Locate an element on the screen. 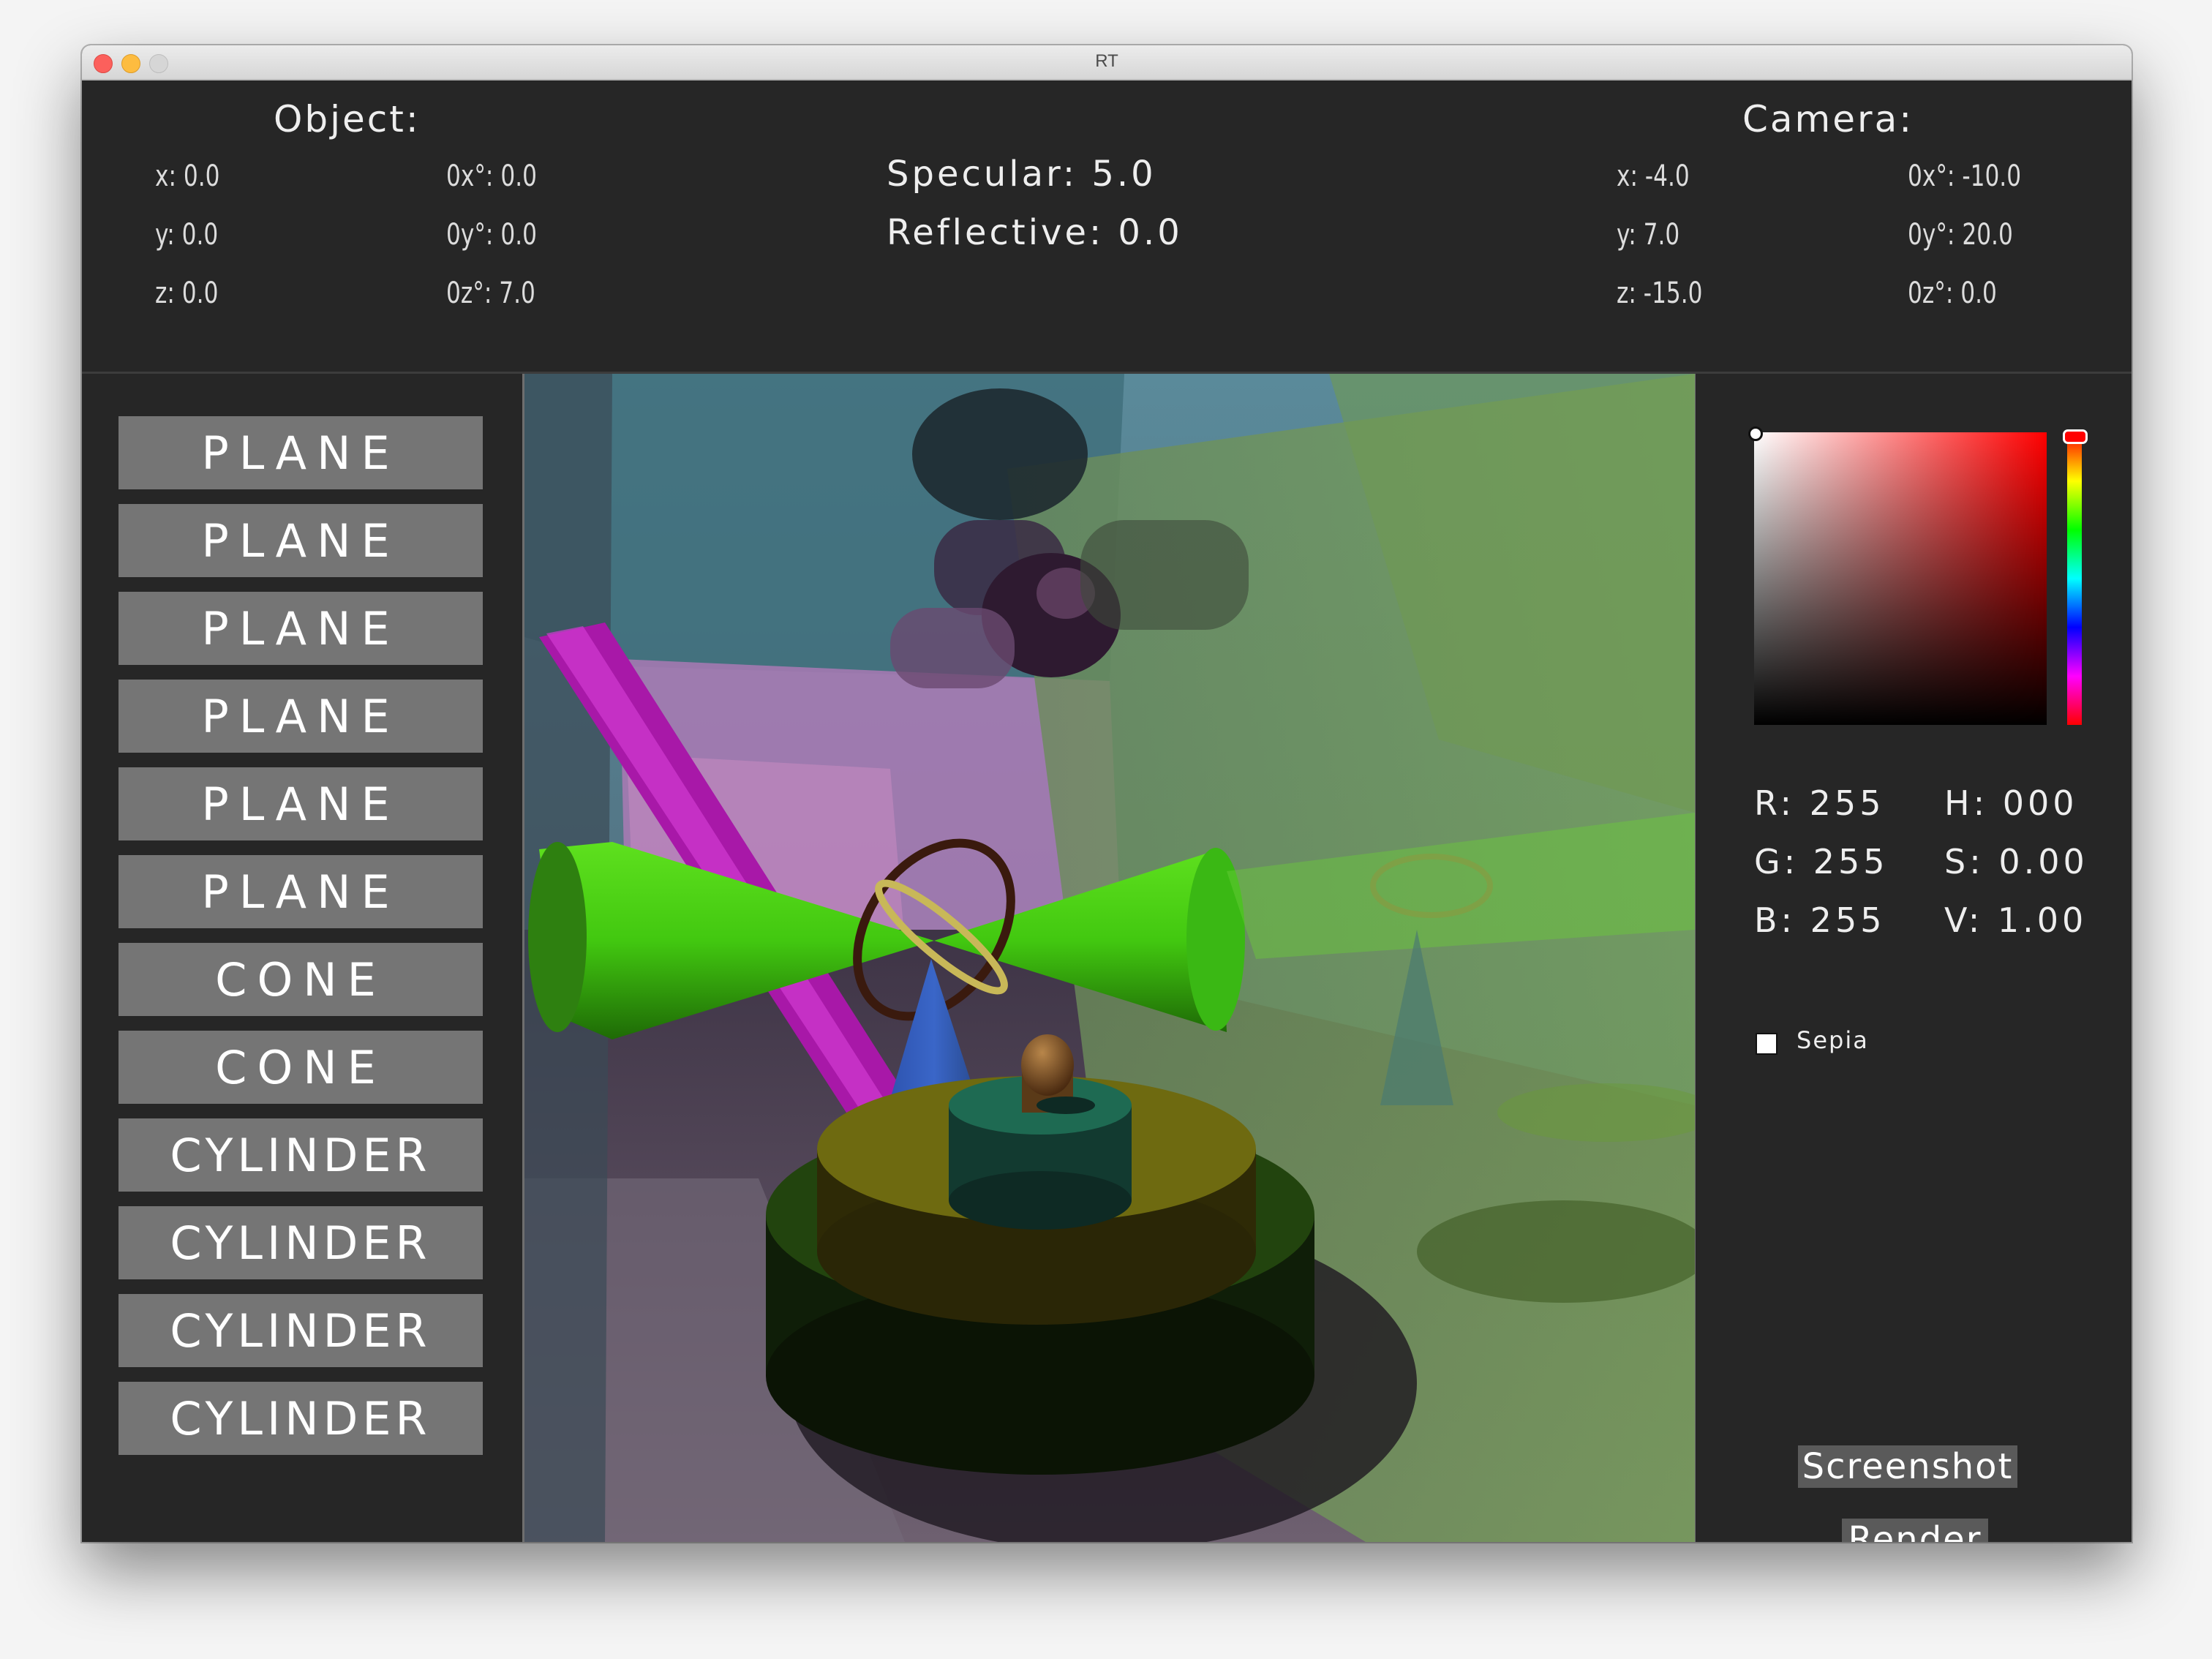 The height and width of the screenshot is (1659, 2212). object-rotation-x: 0x°: 0.0 is located at coordinates (492, 176).